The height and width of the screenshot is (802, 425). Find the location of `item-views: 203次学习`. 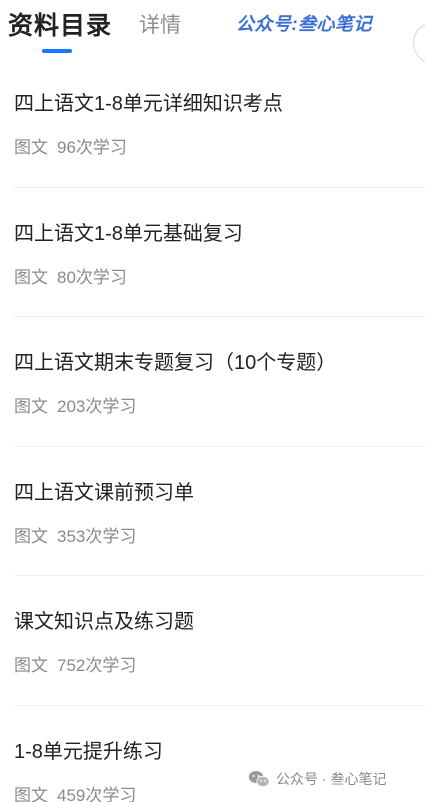

item-views: 203次学习 is located at coordinates (97, 406).